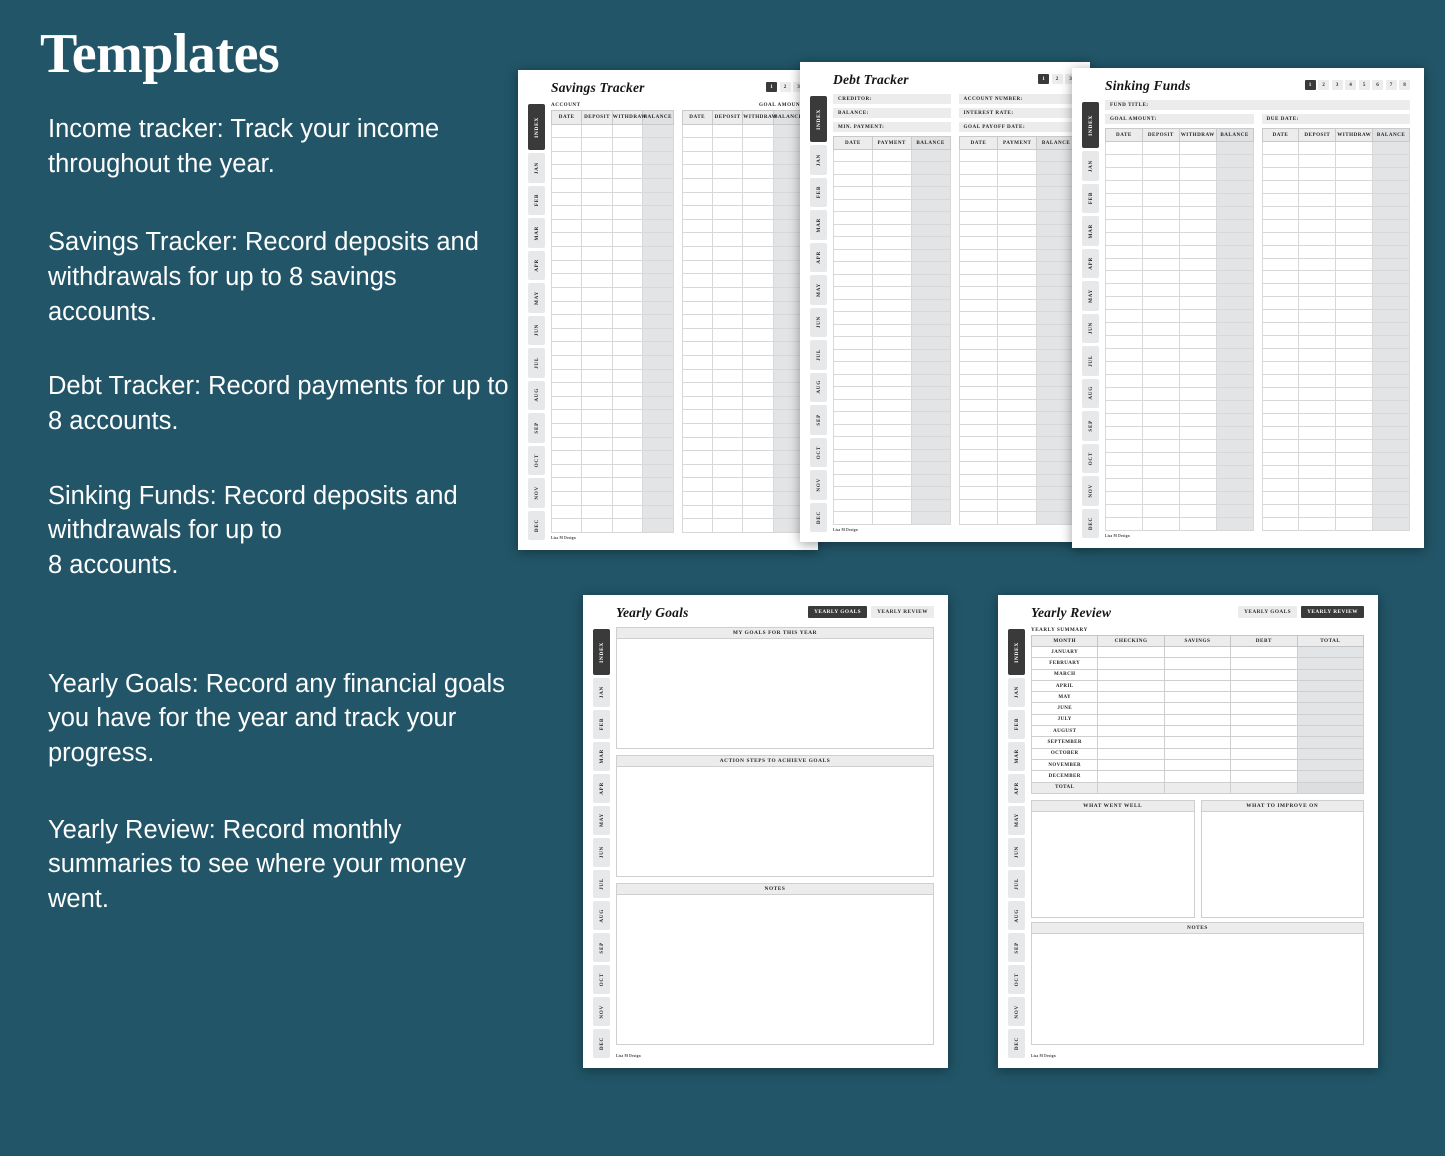  I want to click on sinking-fields: FUND TITLE: GOAL AMOUNT: DUE DATE:, so click(1257, 114).